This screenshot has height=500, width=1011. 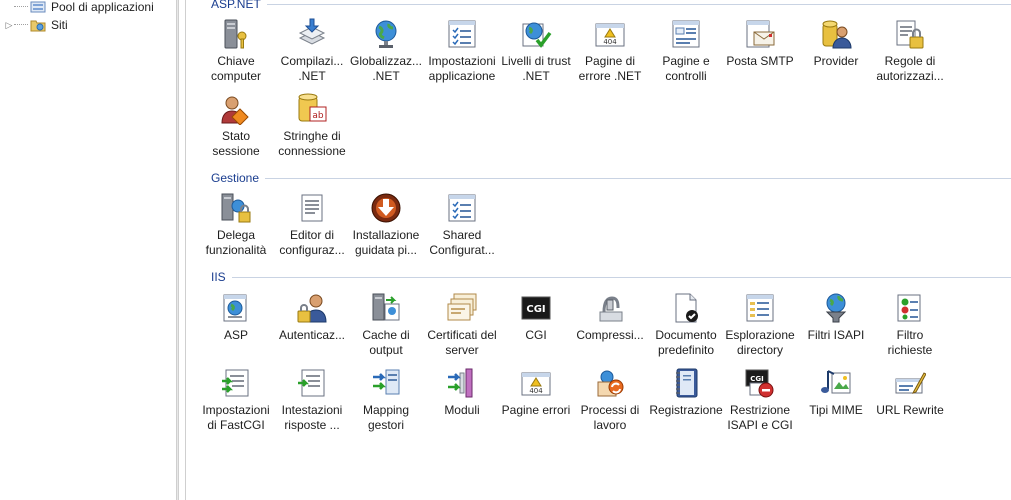 I want to click on feature-pages-controls: Pagine e controlli, so click(x=686, y=50).